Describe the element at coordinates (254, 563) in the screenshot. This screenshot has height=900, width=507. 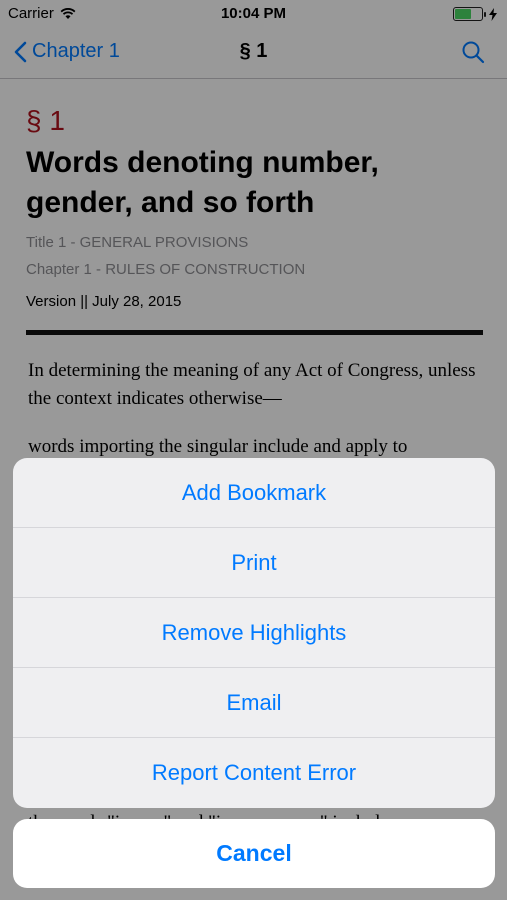
I see `print-button: Print` at that location.